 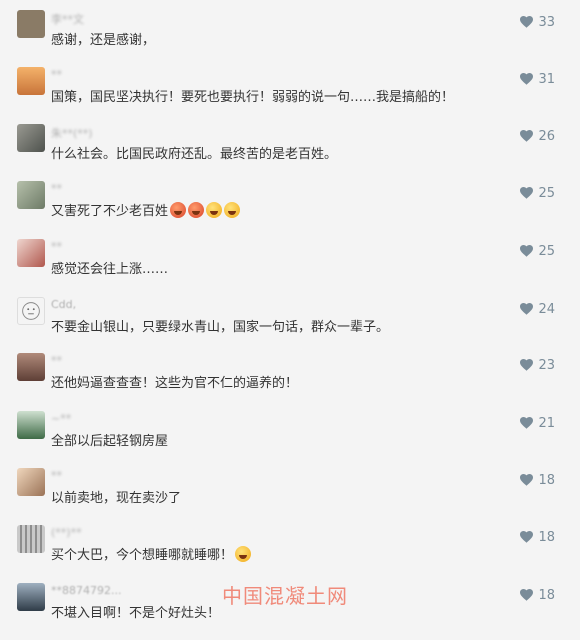 I want to click on watermark: 中国混凝土网, so click(x=285, y=596).